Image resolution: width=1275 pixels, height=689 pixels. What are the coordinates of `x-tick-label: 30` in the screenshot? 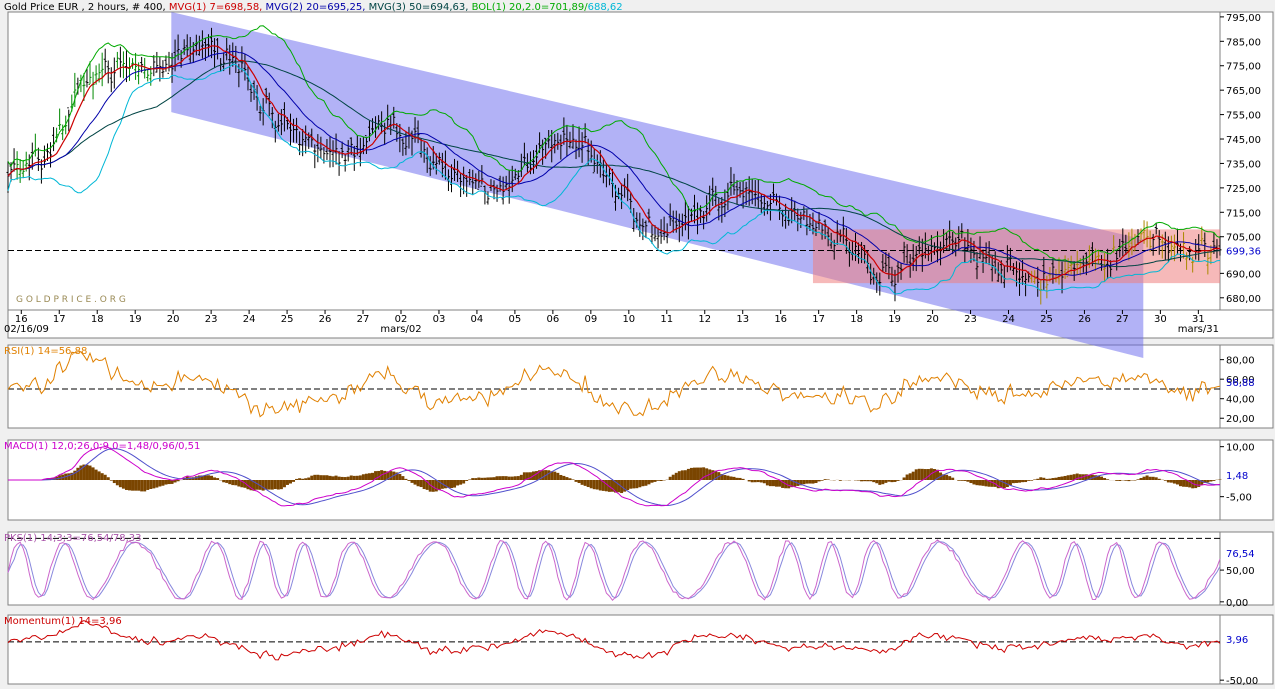 It's located at (1160, 319).